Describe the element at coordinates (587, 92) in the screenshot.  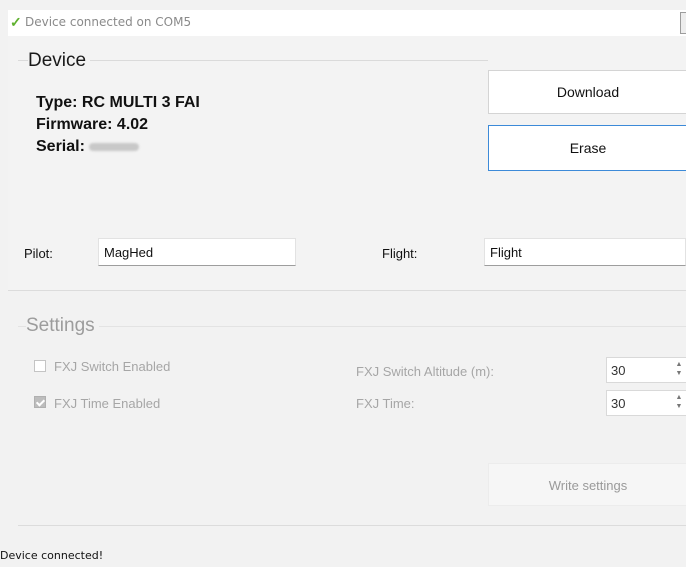
I see `download-button: Download` at that location.